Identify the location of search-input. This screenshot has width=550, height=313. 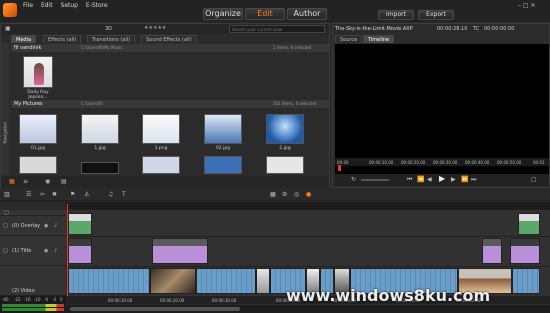
(277, 29).